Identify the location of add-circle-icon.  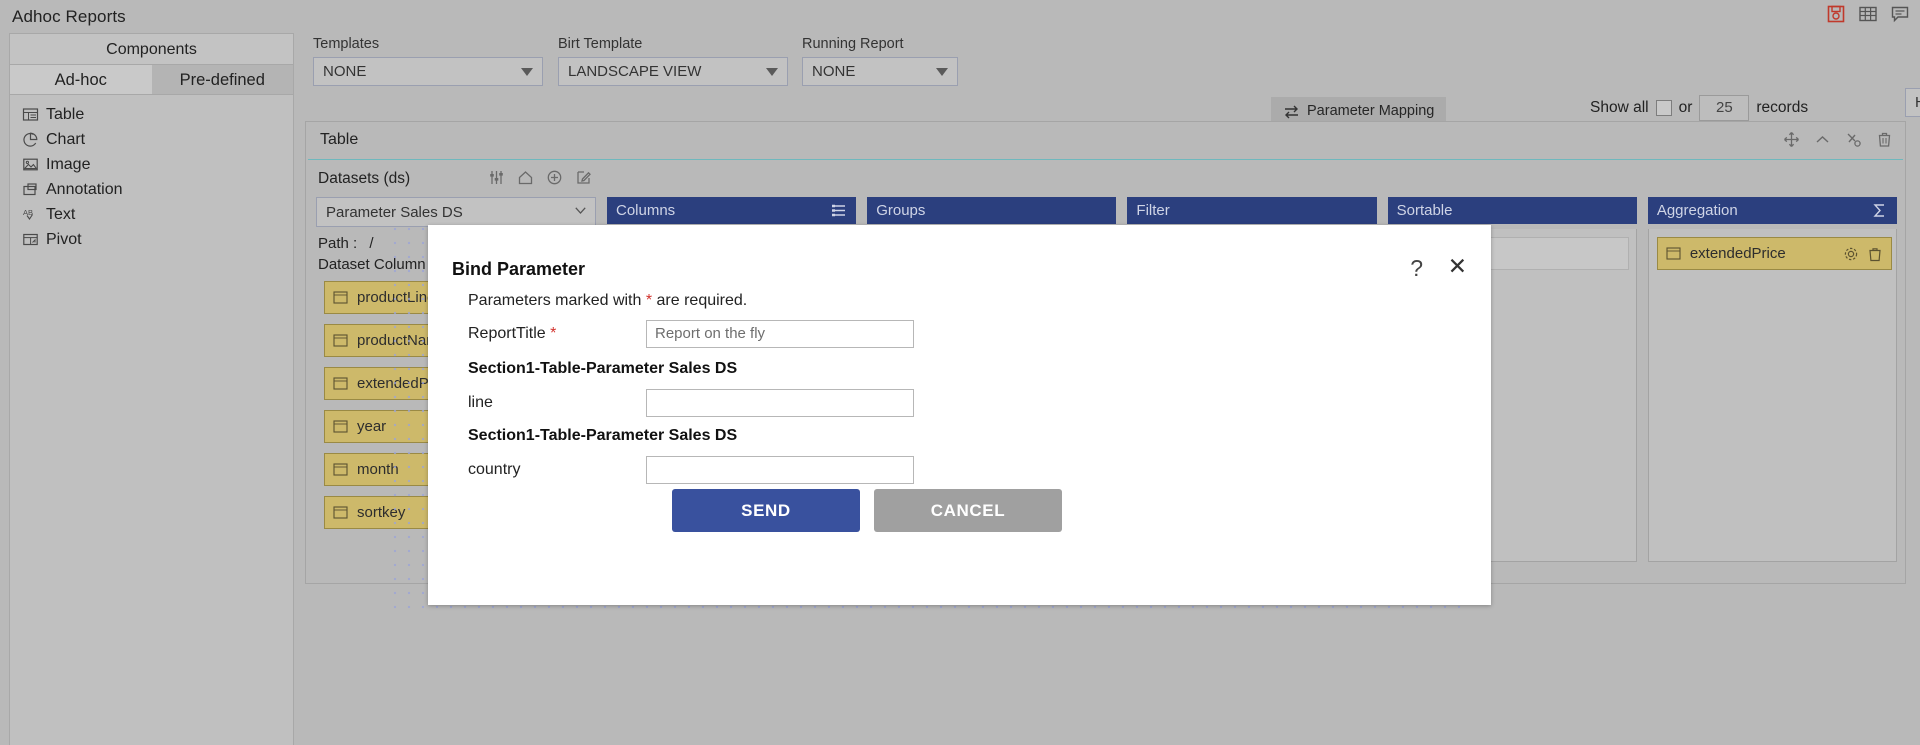
(554, 177).